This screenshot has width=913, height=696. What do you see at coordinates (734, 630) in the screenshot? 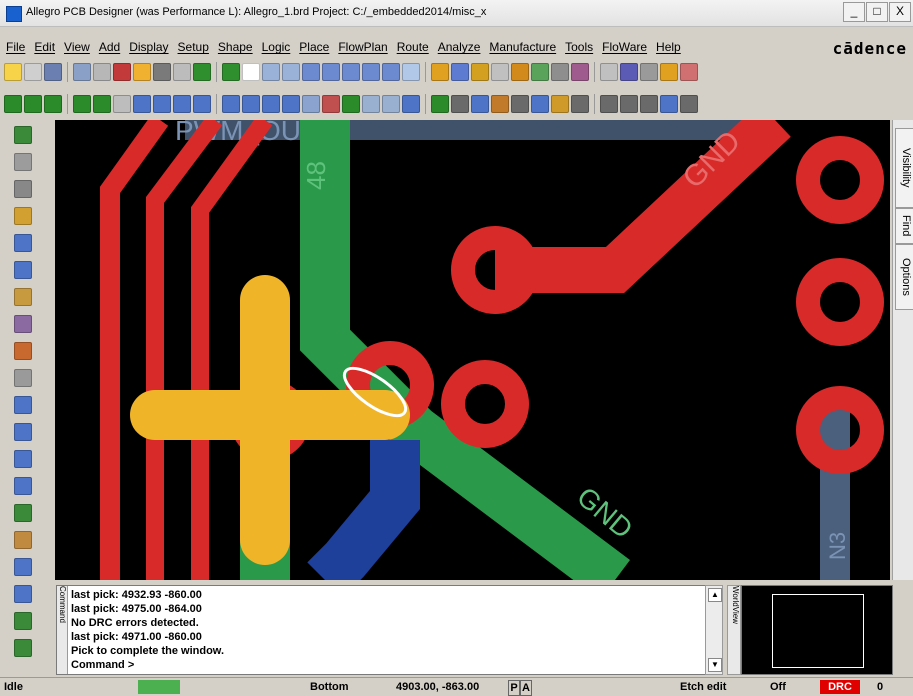
I see `worldview-tab: WorldView` at bounding box center [734, 630].